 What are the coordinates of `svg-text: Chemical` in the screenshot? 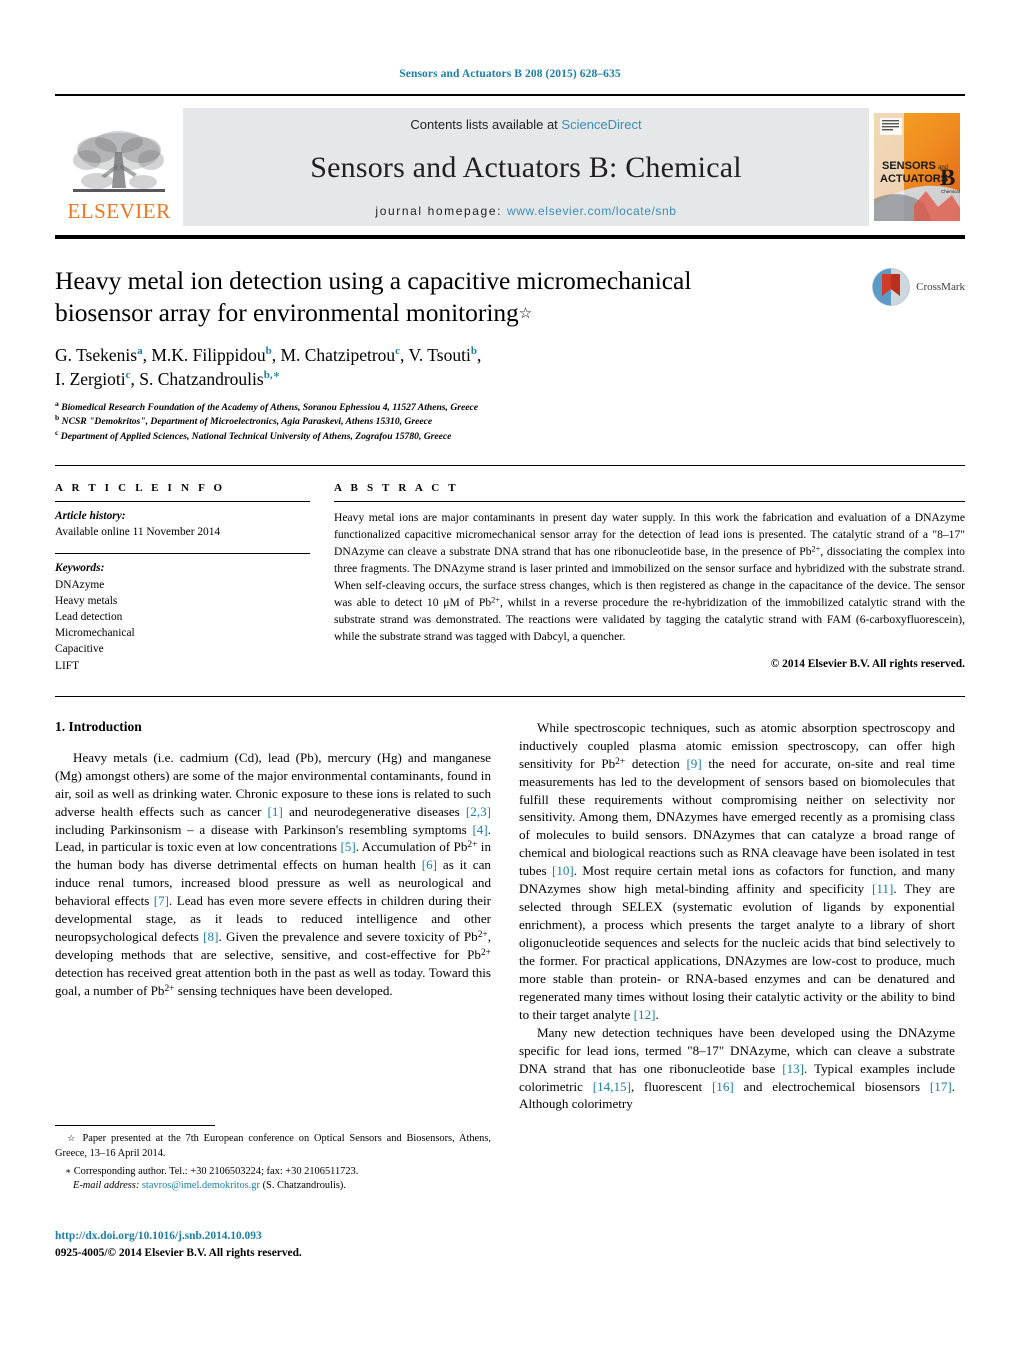 It's located at (950, 191).